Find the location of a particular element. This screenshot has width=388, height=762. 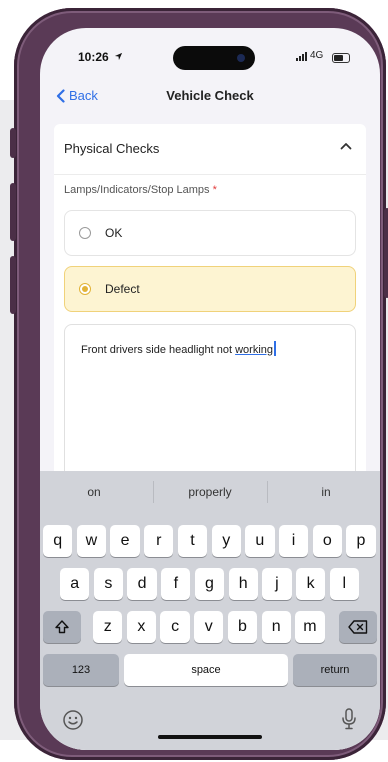

signal-bars-icon is located at coordinates (301, 56).